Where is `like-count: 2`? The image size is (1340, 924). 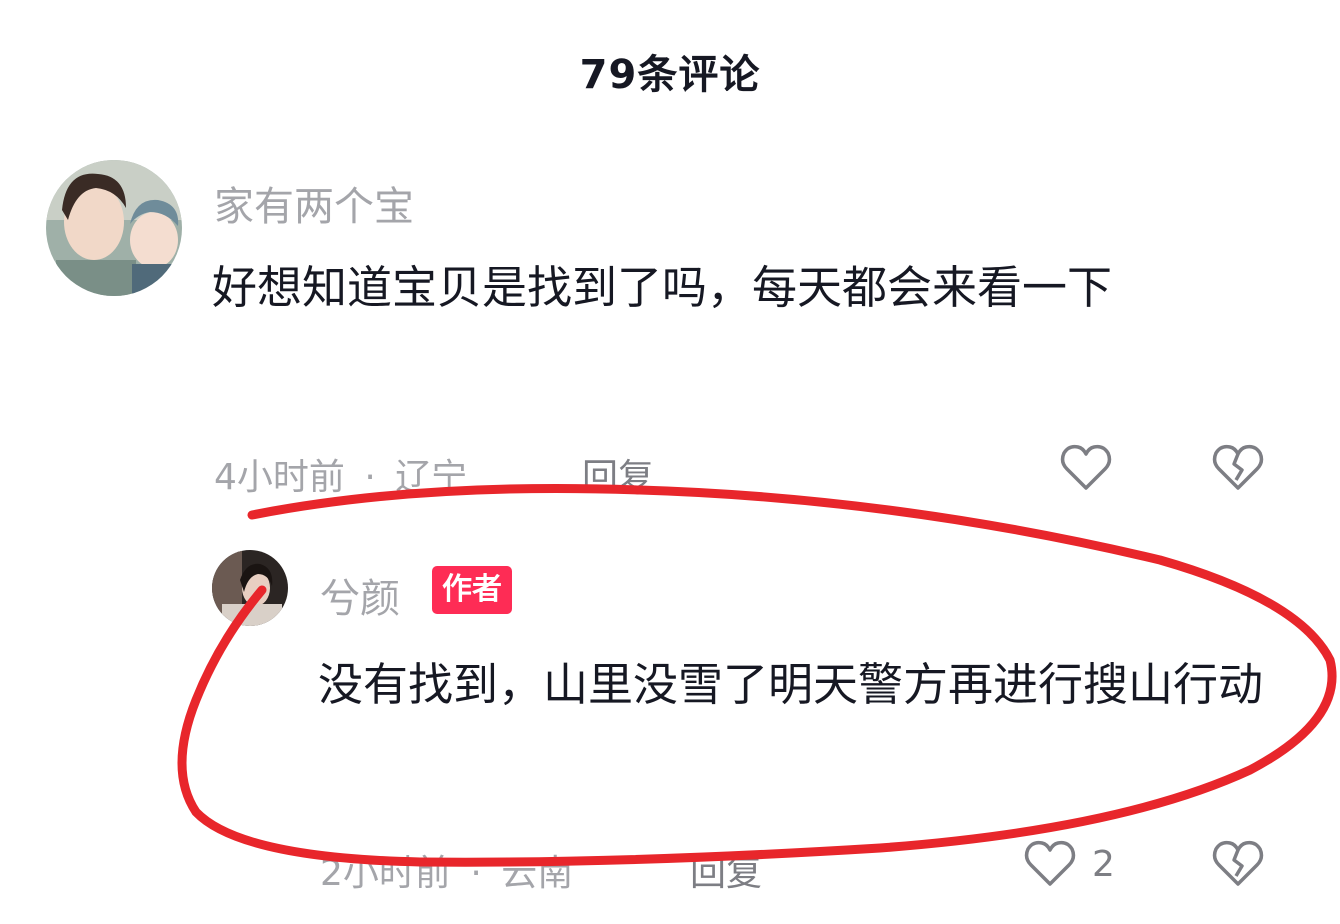
like-count: 2 is located at coordinates (1103, 864).